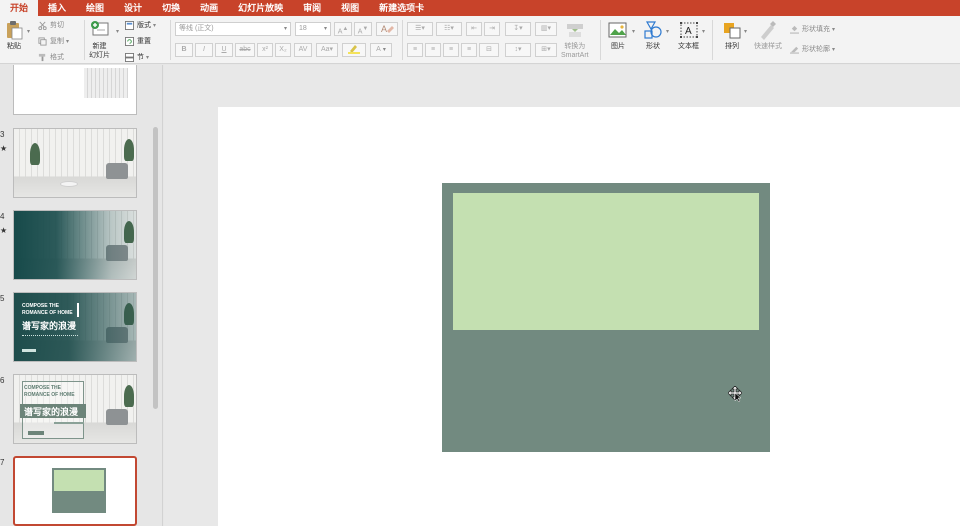 This screenshot has width=960, height=526. What do you see at coordinates (489, 50) in the screenshot?
I see `distribute-button: ⊟` at bounding box center [489, 50].